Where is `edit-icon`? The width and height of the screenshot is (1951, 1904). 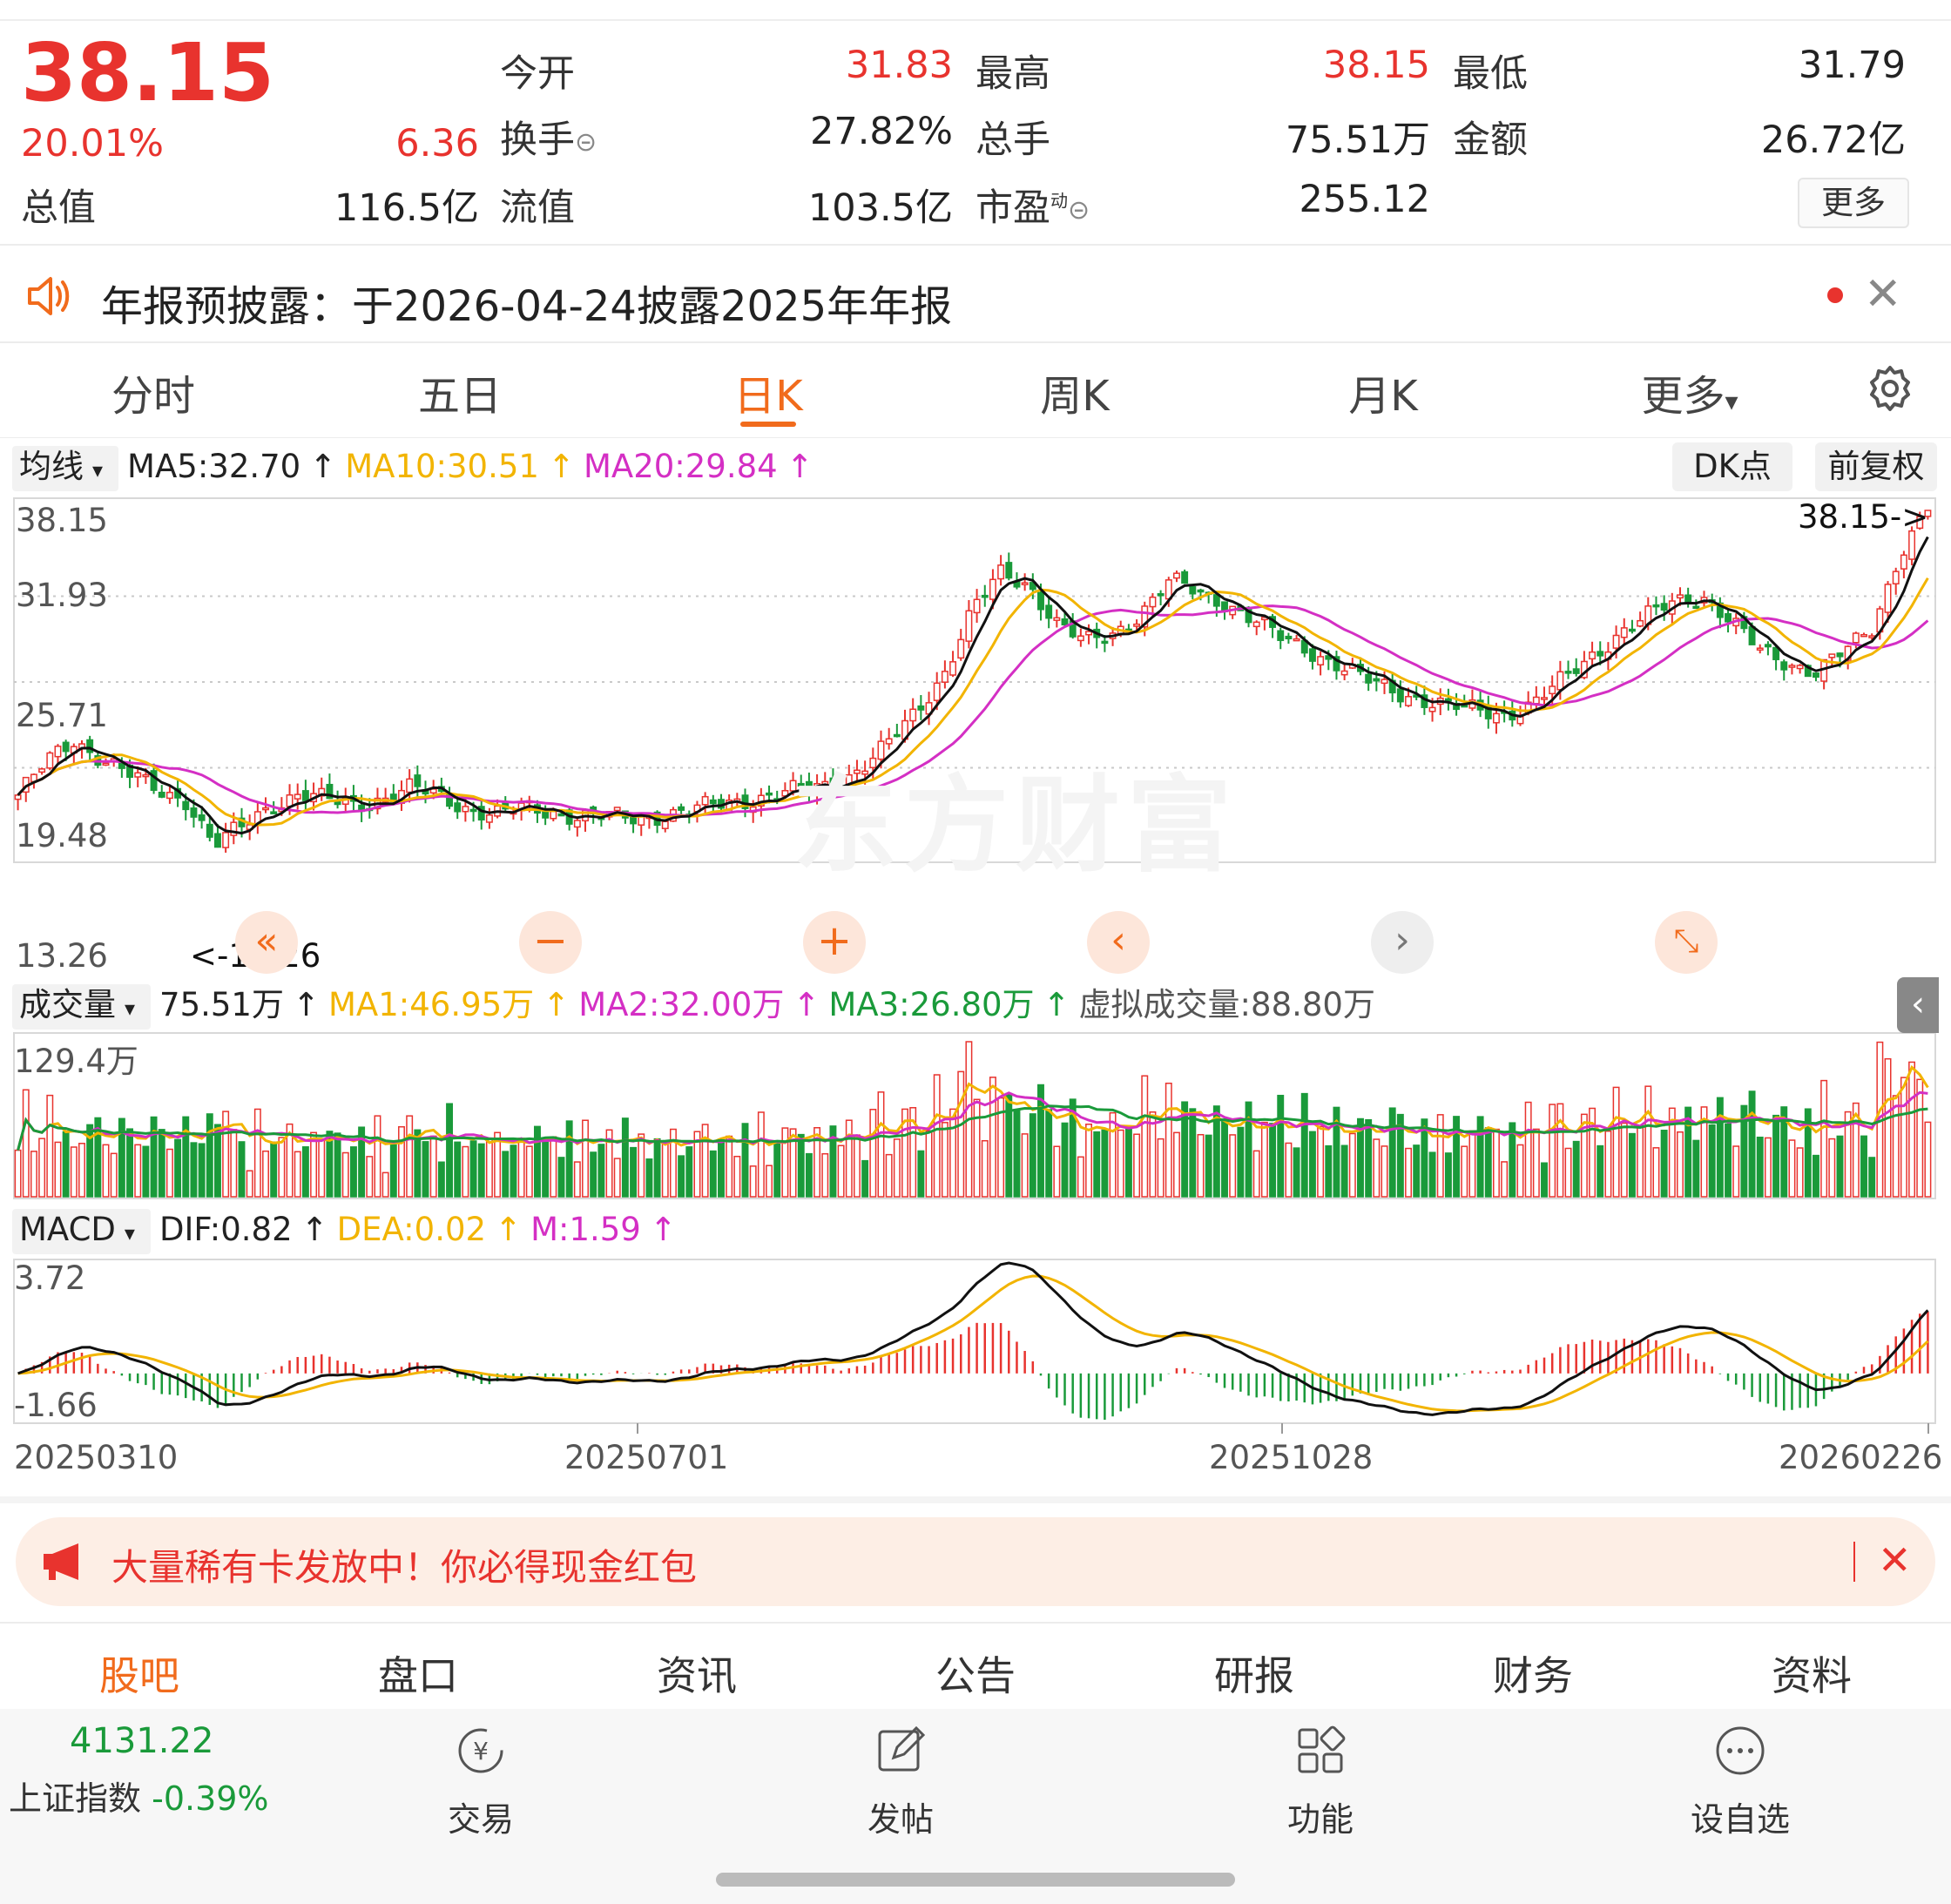 edit-icon is located at coordinates (900, 1751).